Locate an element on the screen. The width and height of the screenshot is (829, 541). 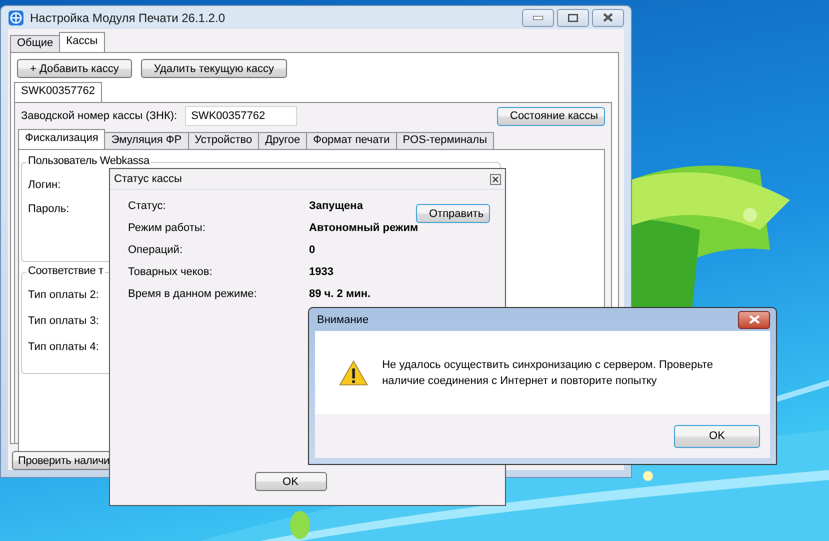
minimize-icon is located at coordinates (538, 18).